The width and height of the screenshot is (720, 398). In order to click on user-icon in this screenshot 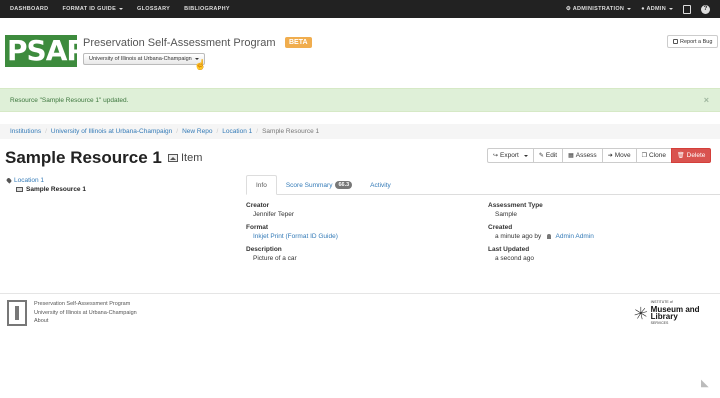, I will do `click(549, 236)`.